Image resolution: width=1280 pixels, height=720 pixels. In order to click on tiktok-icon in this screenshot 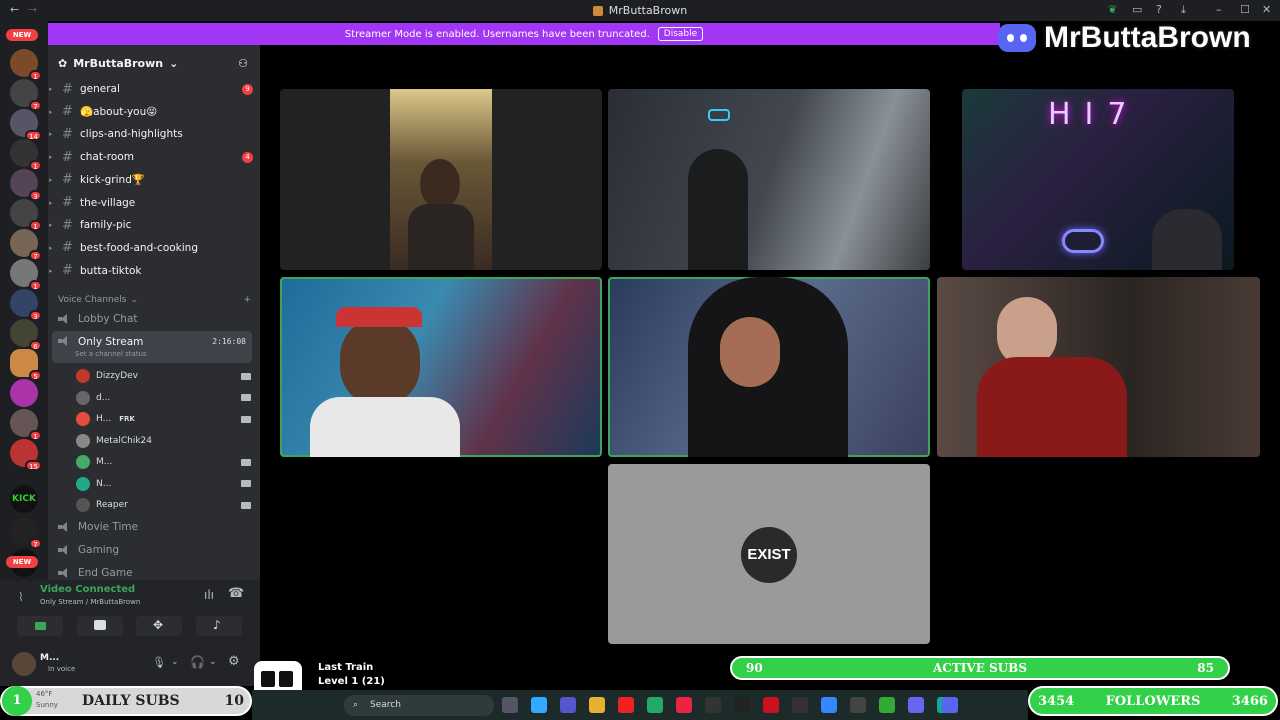, I will do `click(684, 705)`.